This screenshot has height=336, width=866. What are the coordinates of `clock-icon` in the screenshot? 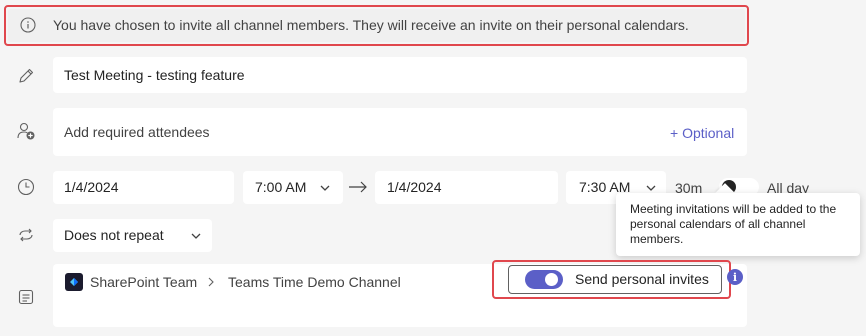 It's located at (26, 187).